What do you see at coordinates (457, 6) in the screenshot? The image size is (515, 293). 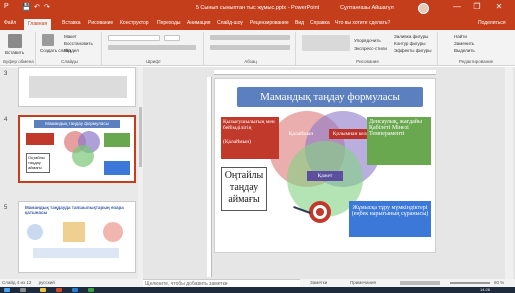 I see `minimize-button: —` at bounding box center [457, 6].